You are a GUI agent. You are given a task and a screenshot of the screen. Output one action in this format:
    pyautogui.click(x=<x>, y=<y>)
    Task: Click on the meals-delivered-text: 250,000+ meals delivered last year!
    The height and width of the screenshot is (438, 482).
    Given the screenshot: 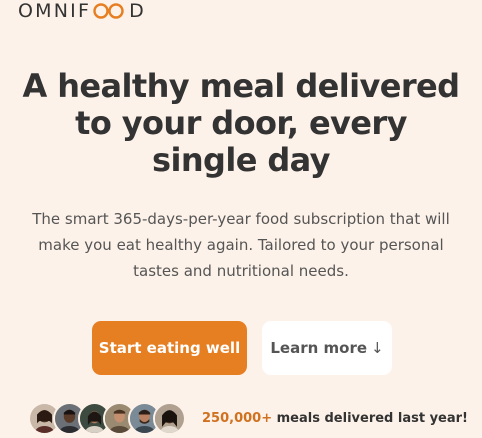 What is the action you would take?
    pyautogui.click(x=335, y=418)
    